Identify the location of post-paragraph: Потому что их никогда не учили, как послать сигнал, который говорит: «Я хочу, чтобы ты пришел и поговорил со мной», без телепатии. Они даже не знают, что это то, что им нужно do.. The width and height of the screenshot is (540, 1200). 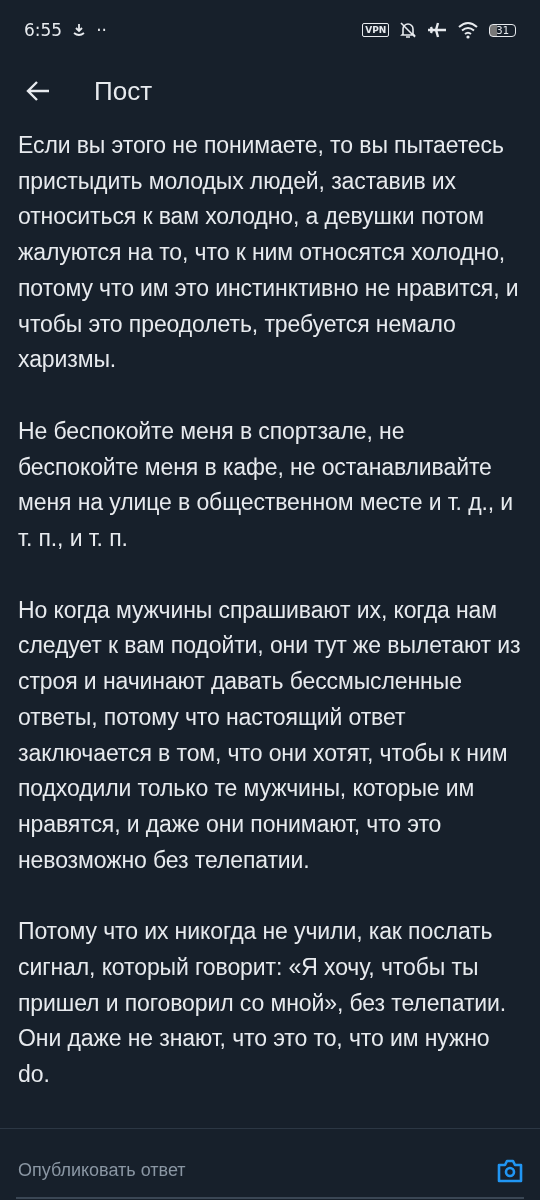
(263, 1003).